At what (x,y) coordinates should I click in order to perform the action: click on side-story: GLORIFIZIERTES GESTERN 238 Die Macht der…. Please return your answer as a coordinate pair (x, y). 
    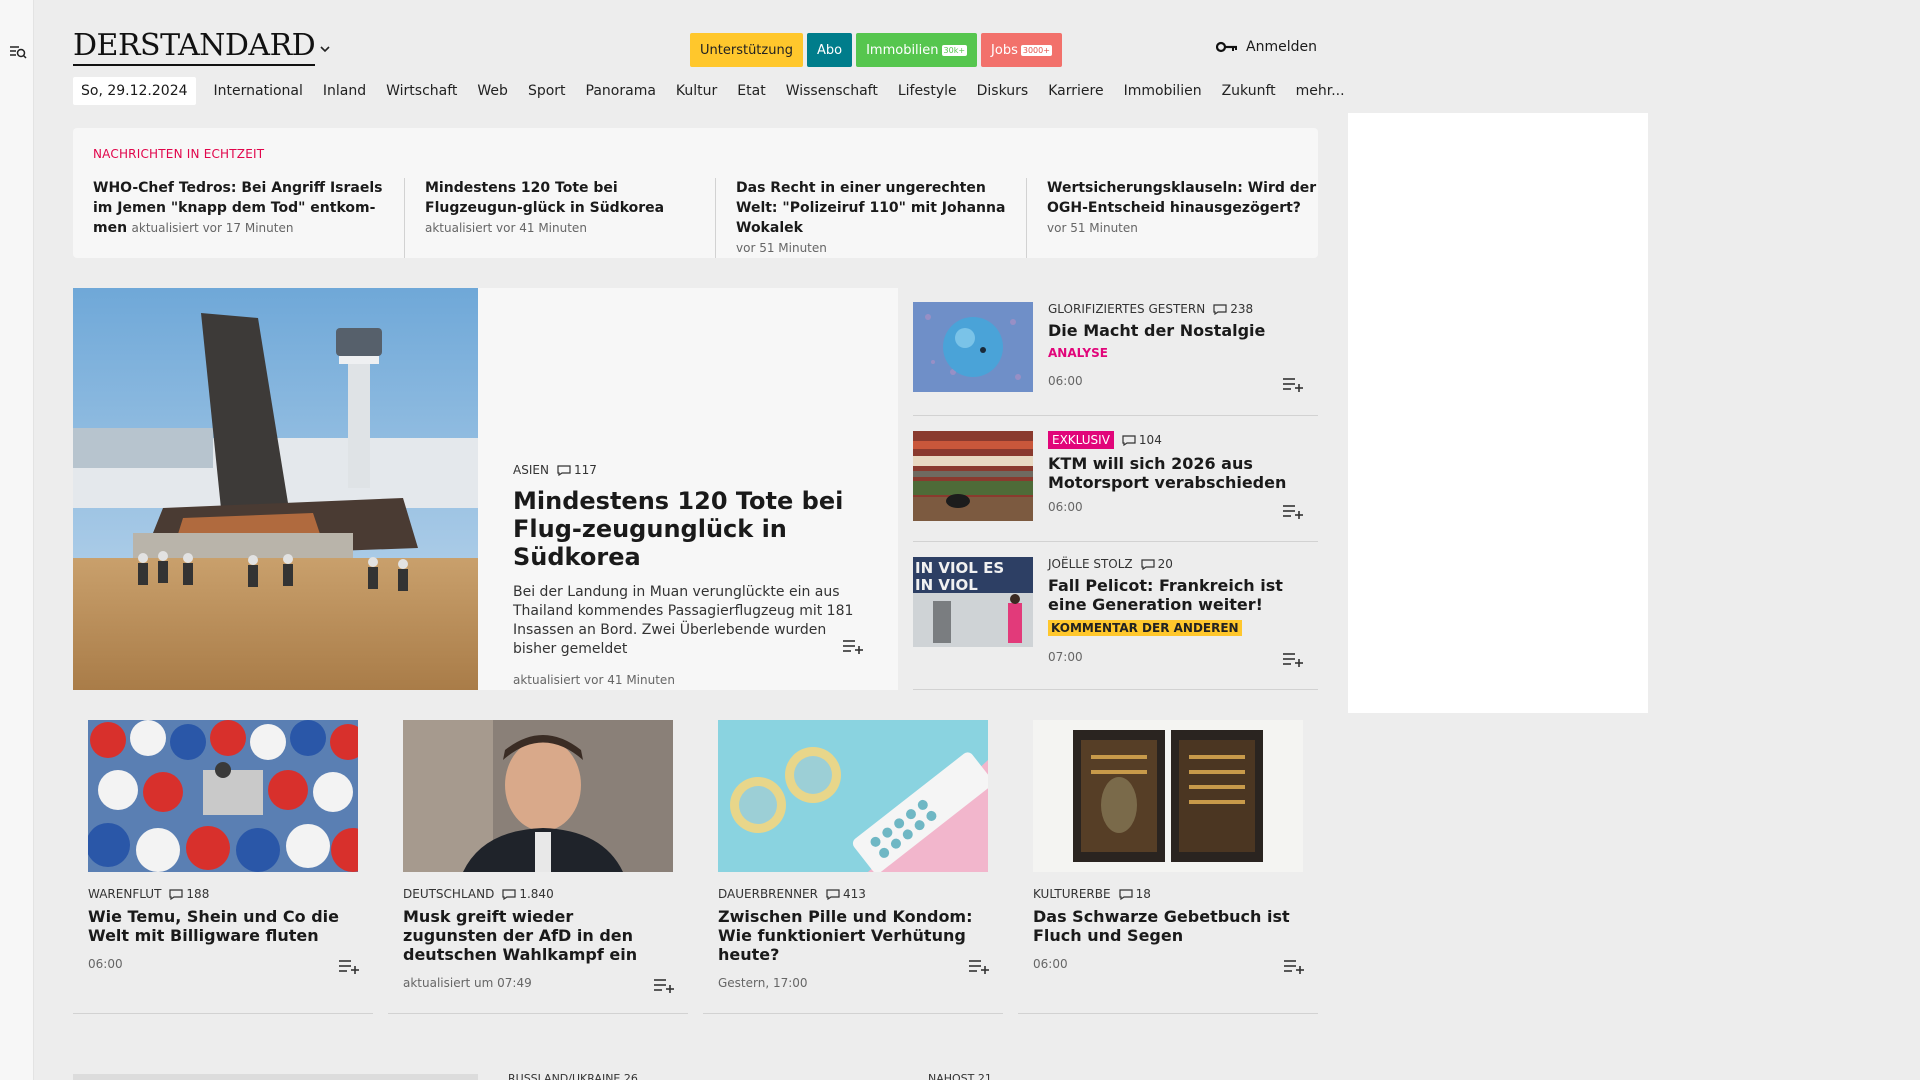
    Looking at the image, I should click on (1115, 359).